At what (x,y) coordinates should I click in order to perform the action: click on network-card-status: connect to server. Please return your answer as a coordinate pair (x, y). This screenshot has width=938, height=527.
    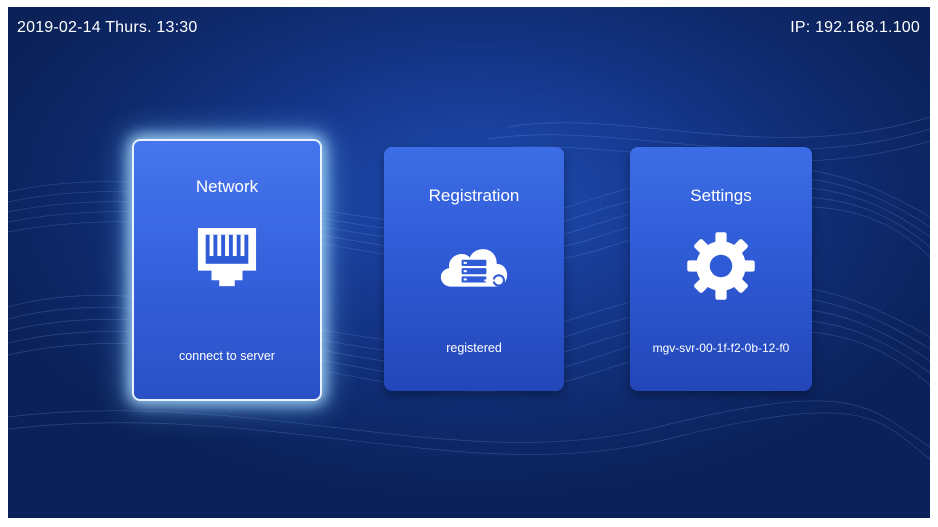
    Looking at the image, I should click on (227, 356).